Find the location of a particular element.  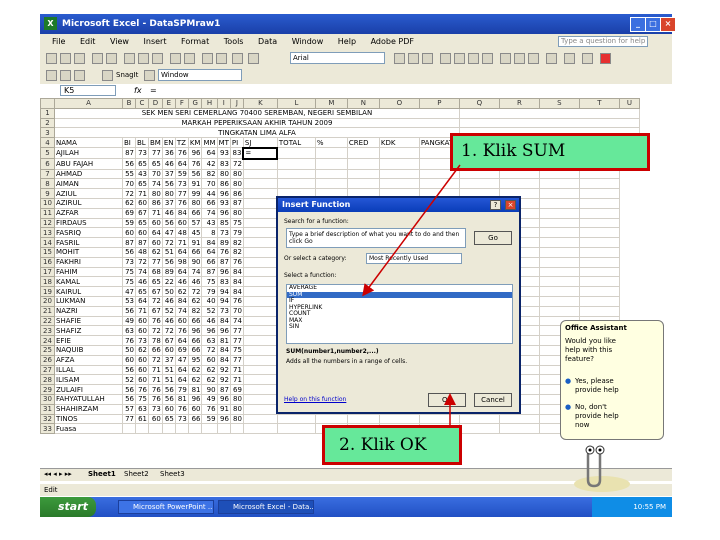

name-cell: MOHIT is located at coordinates (88, 252).